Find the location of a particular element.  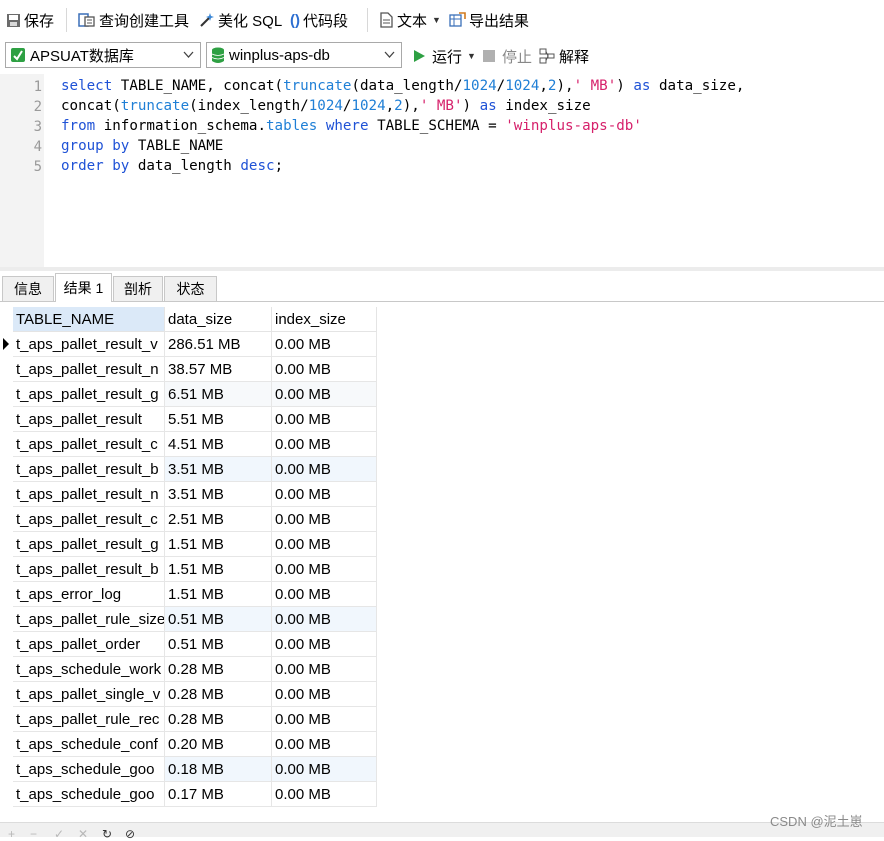

cell-table-name: t_aps_pallet_single_v is located at coordinates (89, 694).